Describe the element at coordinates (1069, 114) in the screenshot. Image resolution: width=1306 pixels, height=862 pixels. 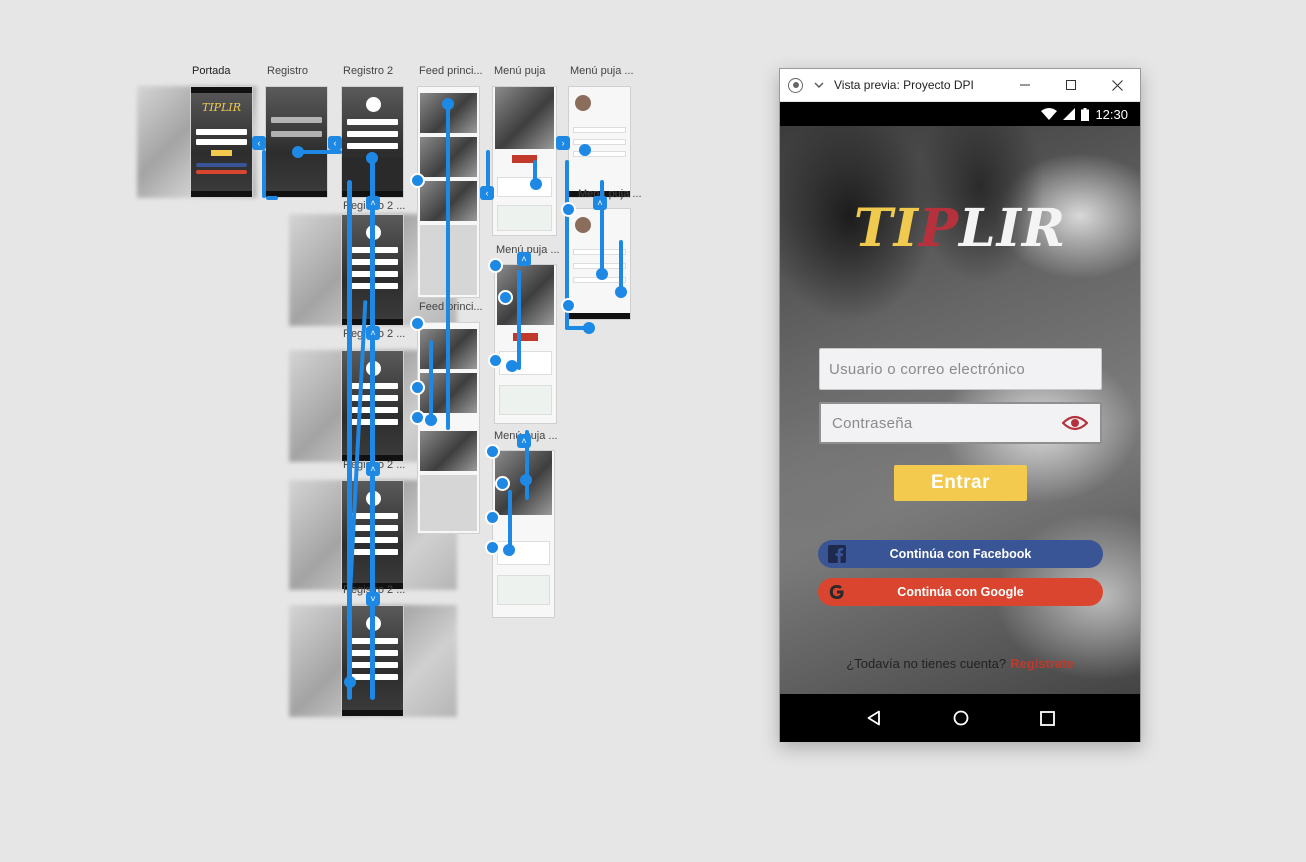
I see `signal-icon` at that location.